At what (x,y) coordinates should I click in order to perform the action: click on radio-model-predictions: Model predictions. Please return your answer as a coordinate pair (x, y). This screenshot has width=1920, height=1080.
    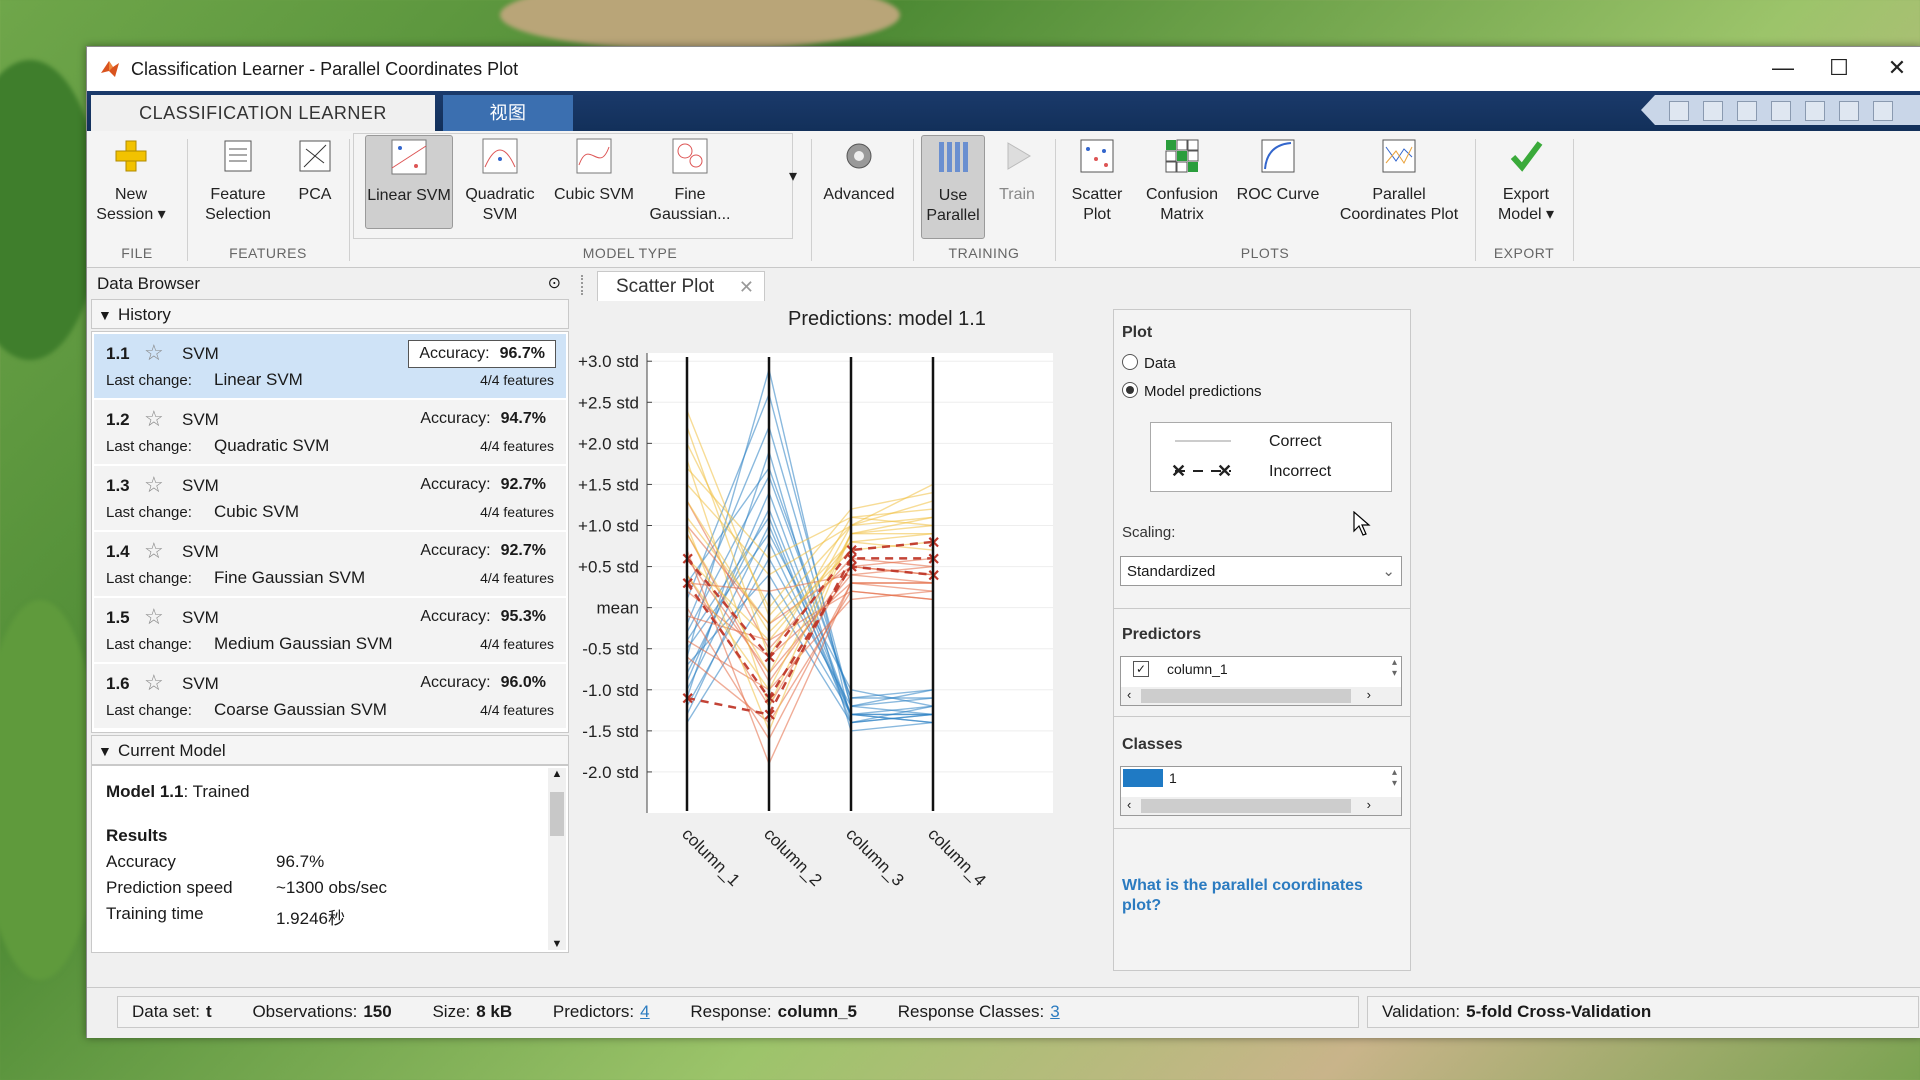
    Looking at the image, I should click on (1192, 391).